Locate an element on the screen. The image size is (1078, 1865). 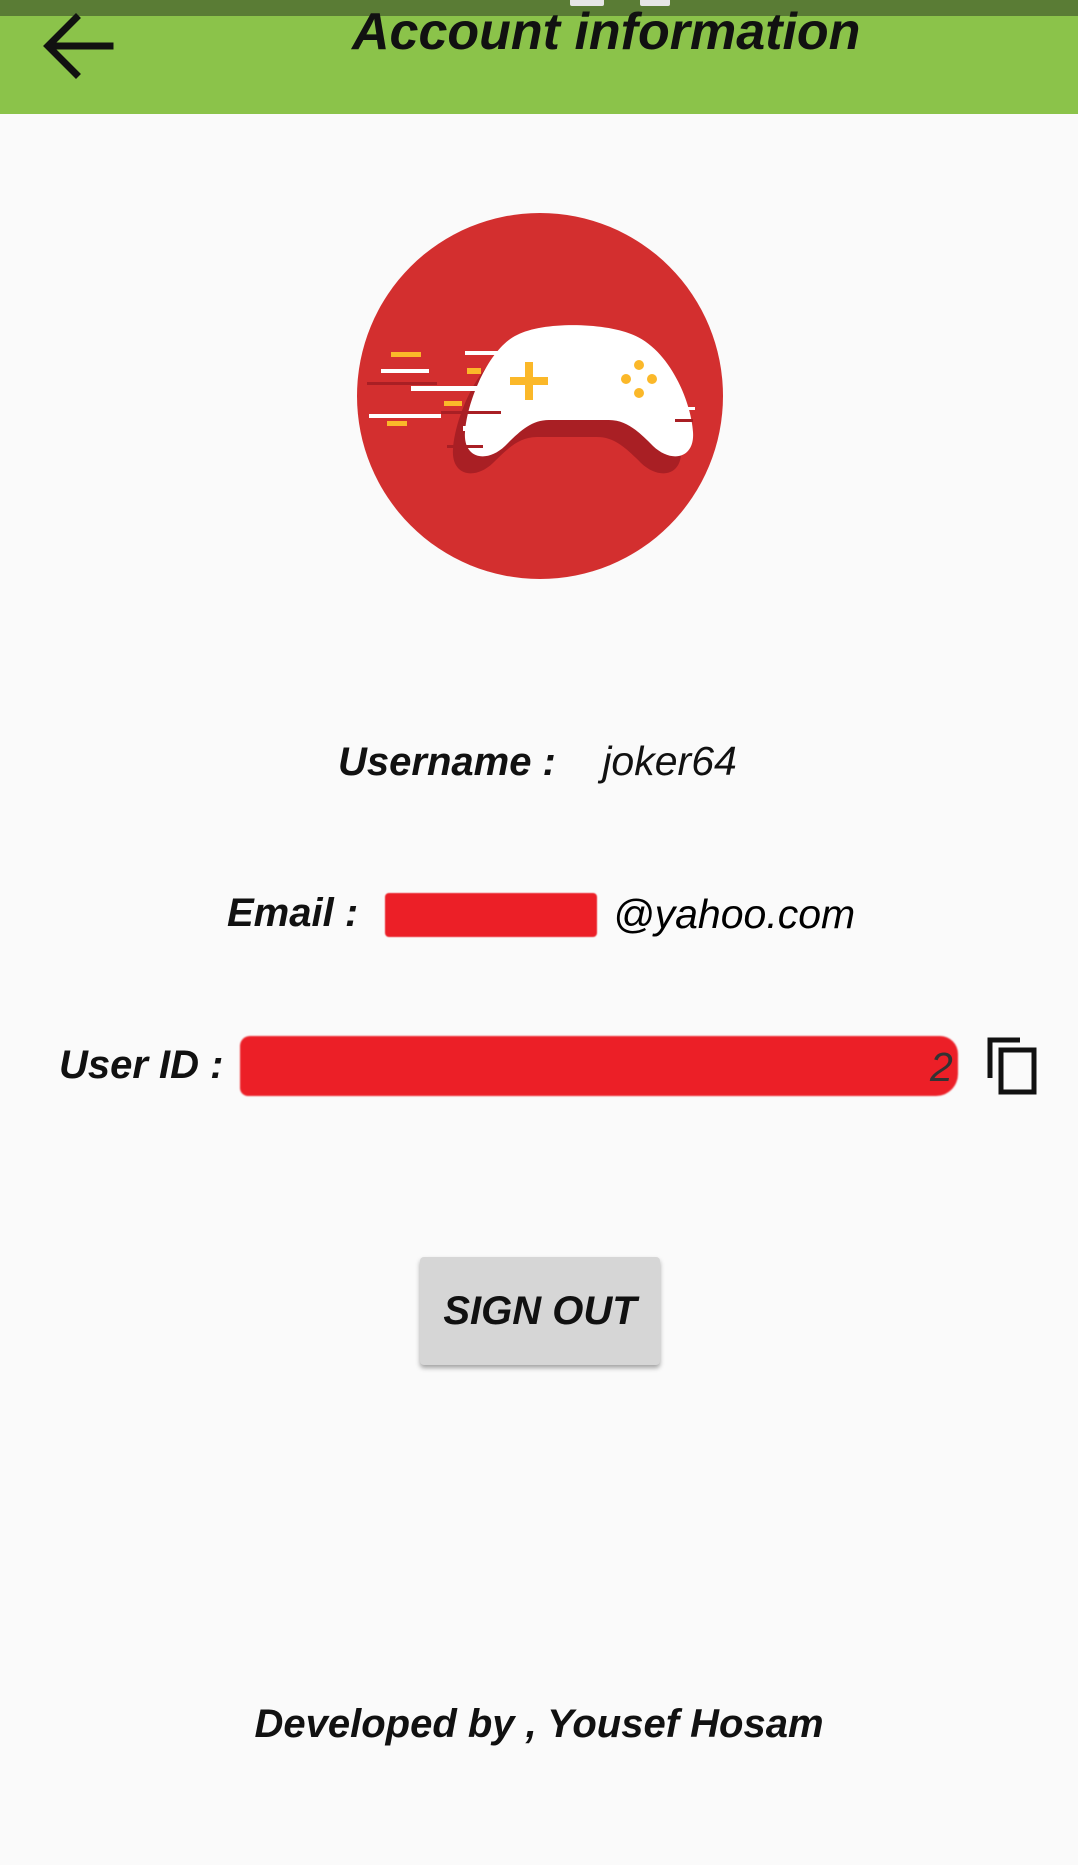
userid-value-container: 2 is located at coordinates (600, 1068).